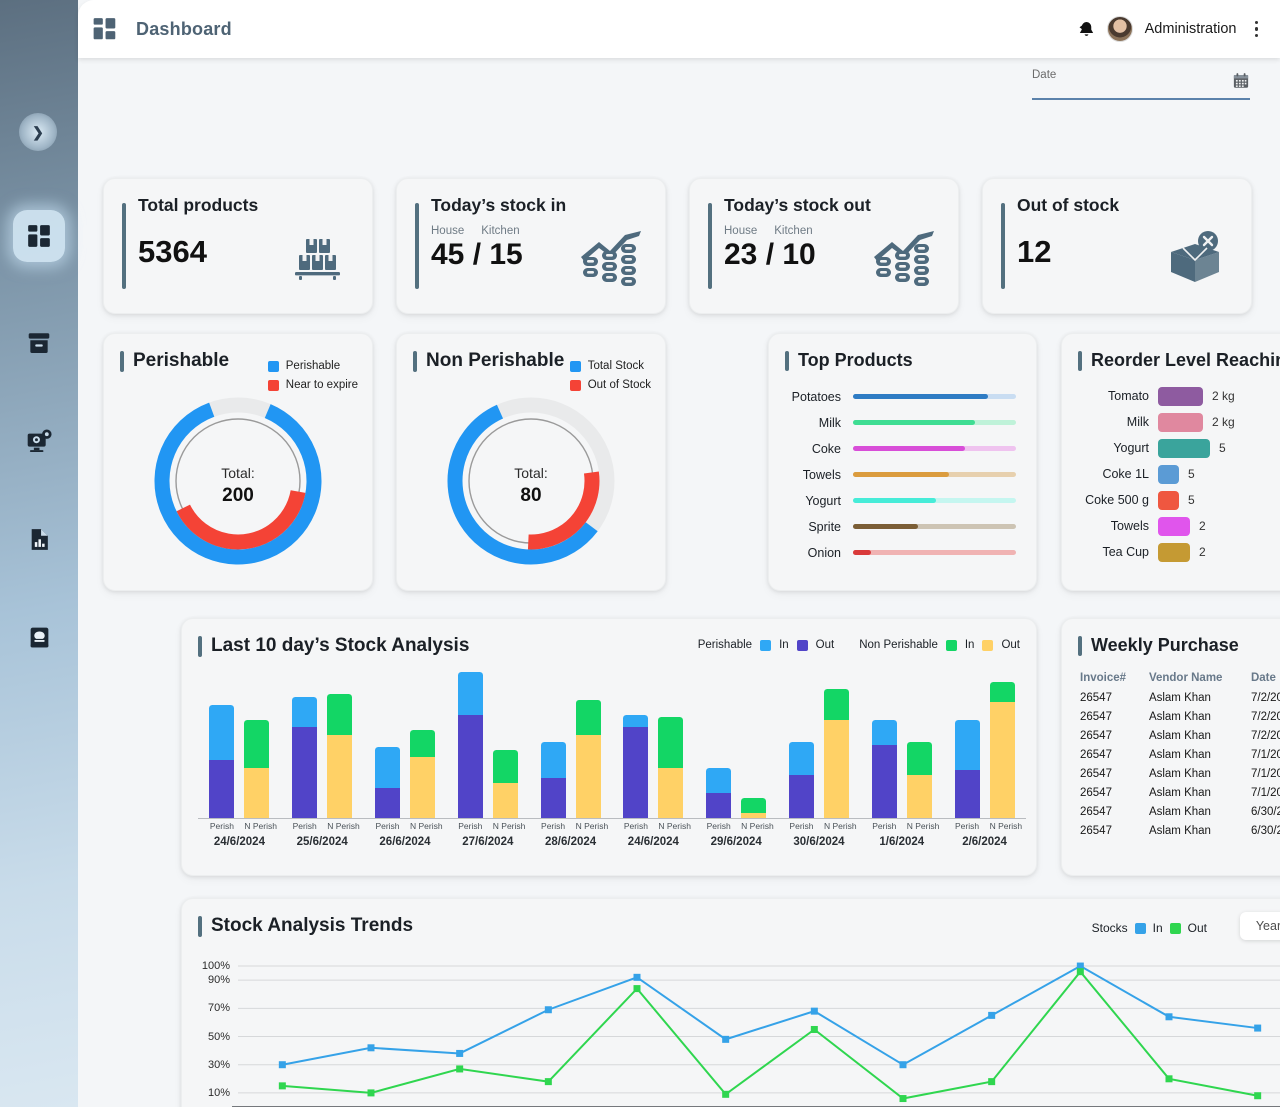 Image resolution: width=1280 pixels, height=1107 pixels. What do you see at coordinates (1178, 29) in the screenshot?
I see `topbar-right: Administration` at bounding box center [1178, 29].